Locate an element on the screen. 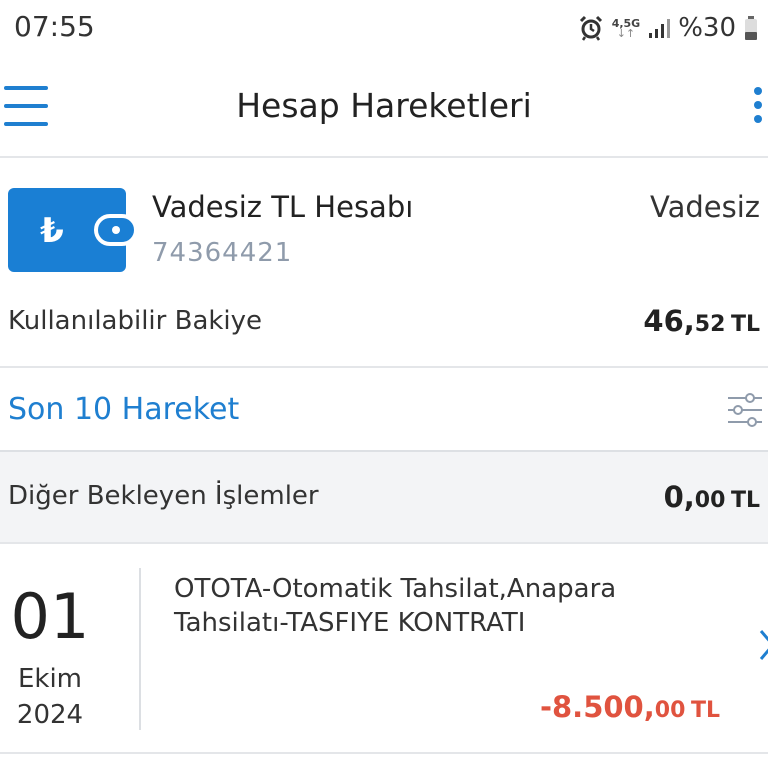 Image resolution: width=768 pixels, height=768 pixels. transaction-month: Ekim is located at coordinates (50, 679).